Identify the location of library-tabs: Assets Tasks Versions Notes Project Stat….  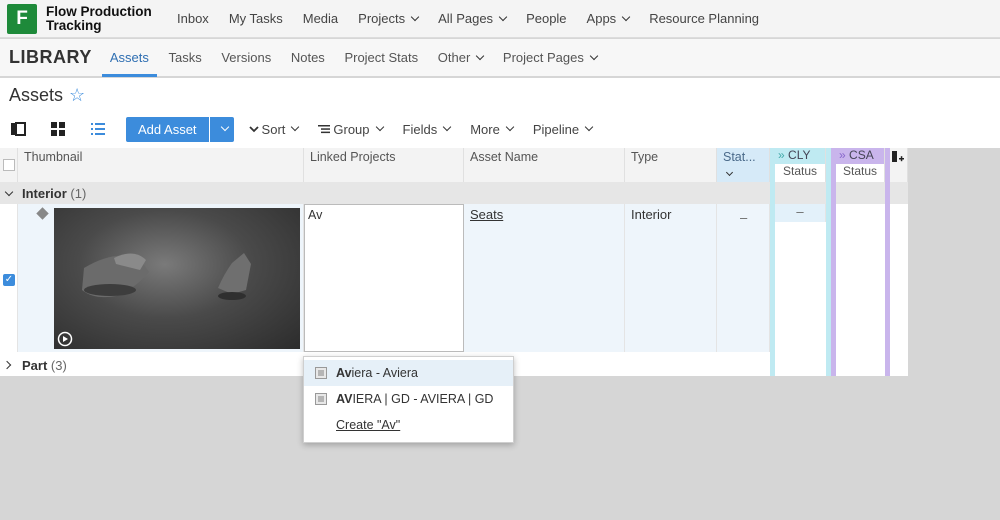
(353, 58).